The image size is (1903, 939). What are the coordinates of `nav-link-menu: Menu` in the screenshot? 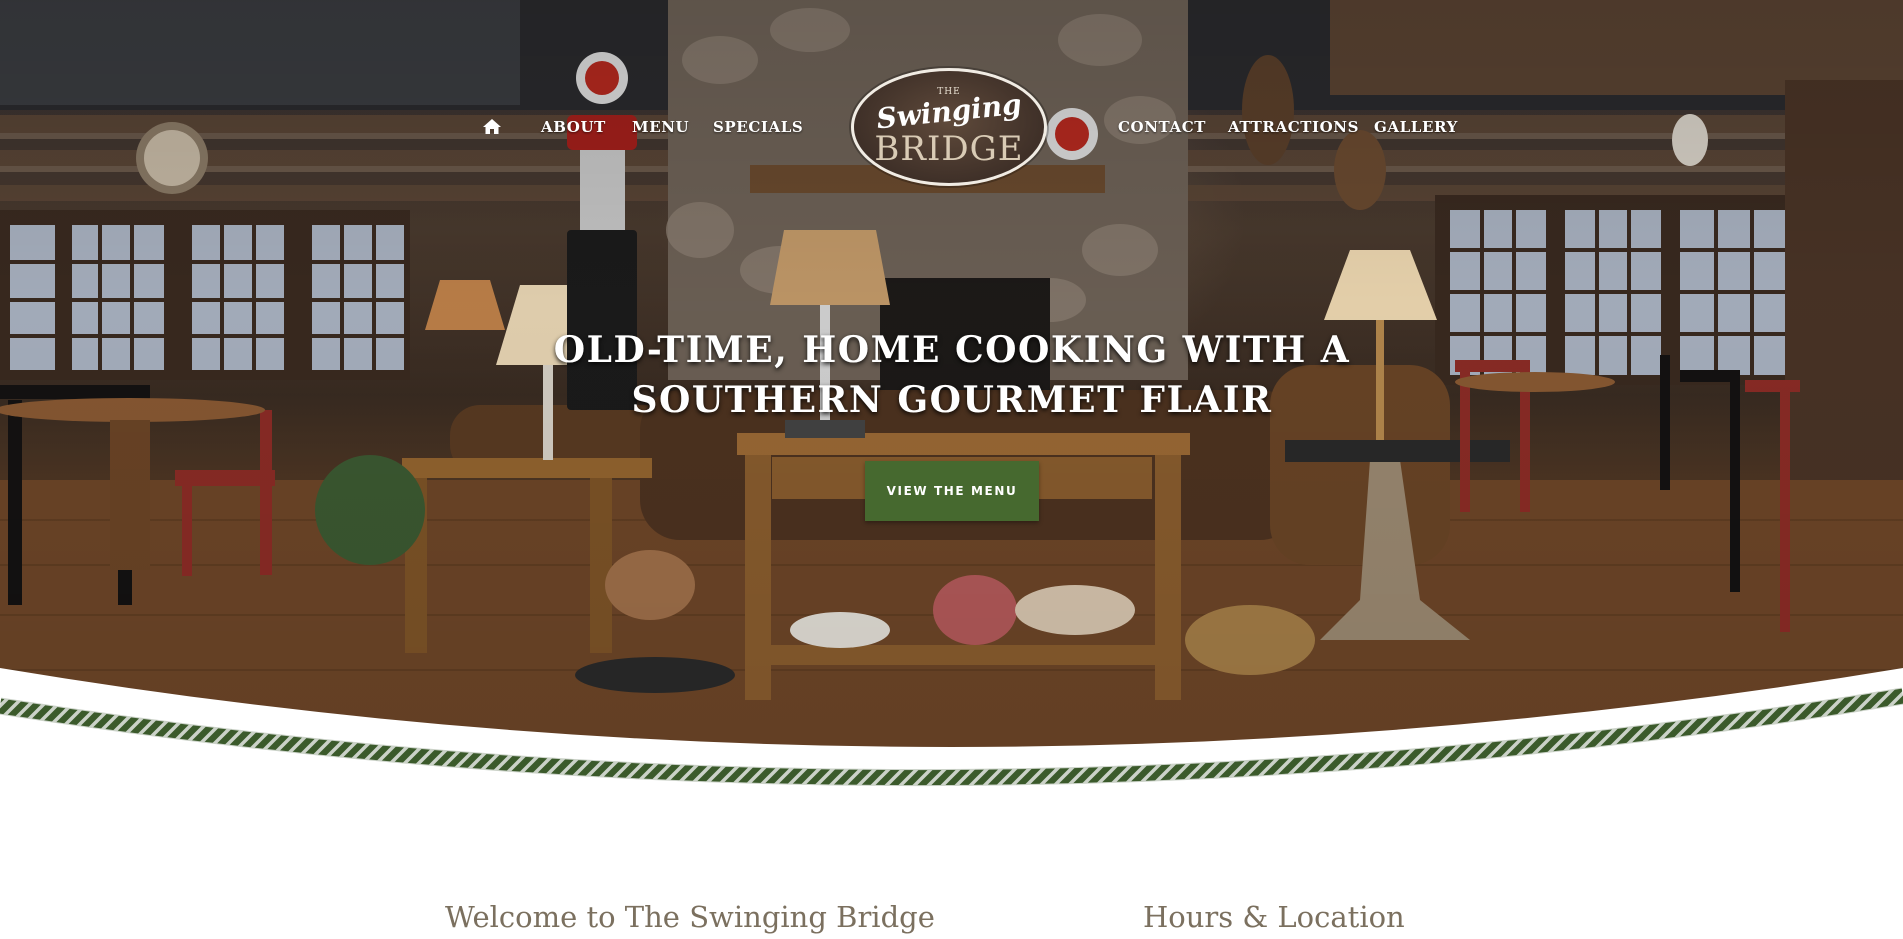 It's located at (660, 127).